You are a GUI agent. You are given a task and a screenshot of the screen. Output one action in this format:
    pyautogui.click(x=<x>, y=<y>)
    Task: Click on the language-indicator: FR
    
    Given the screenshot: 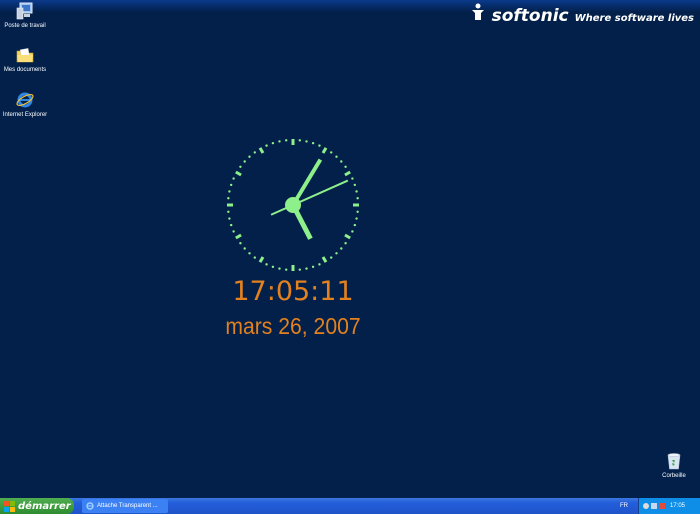 What is the action you would take?
    pyautogui.click(x=624, y=506)
    